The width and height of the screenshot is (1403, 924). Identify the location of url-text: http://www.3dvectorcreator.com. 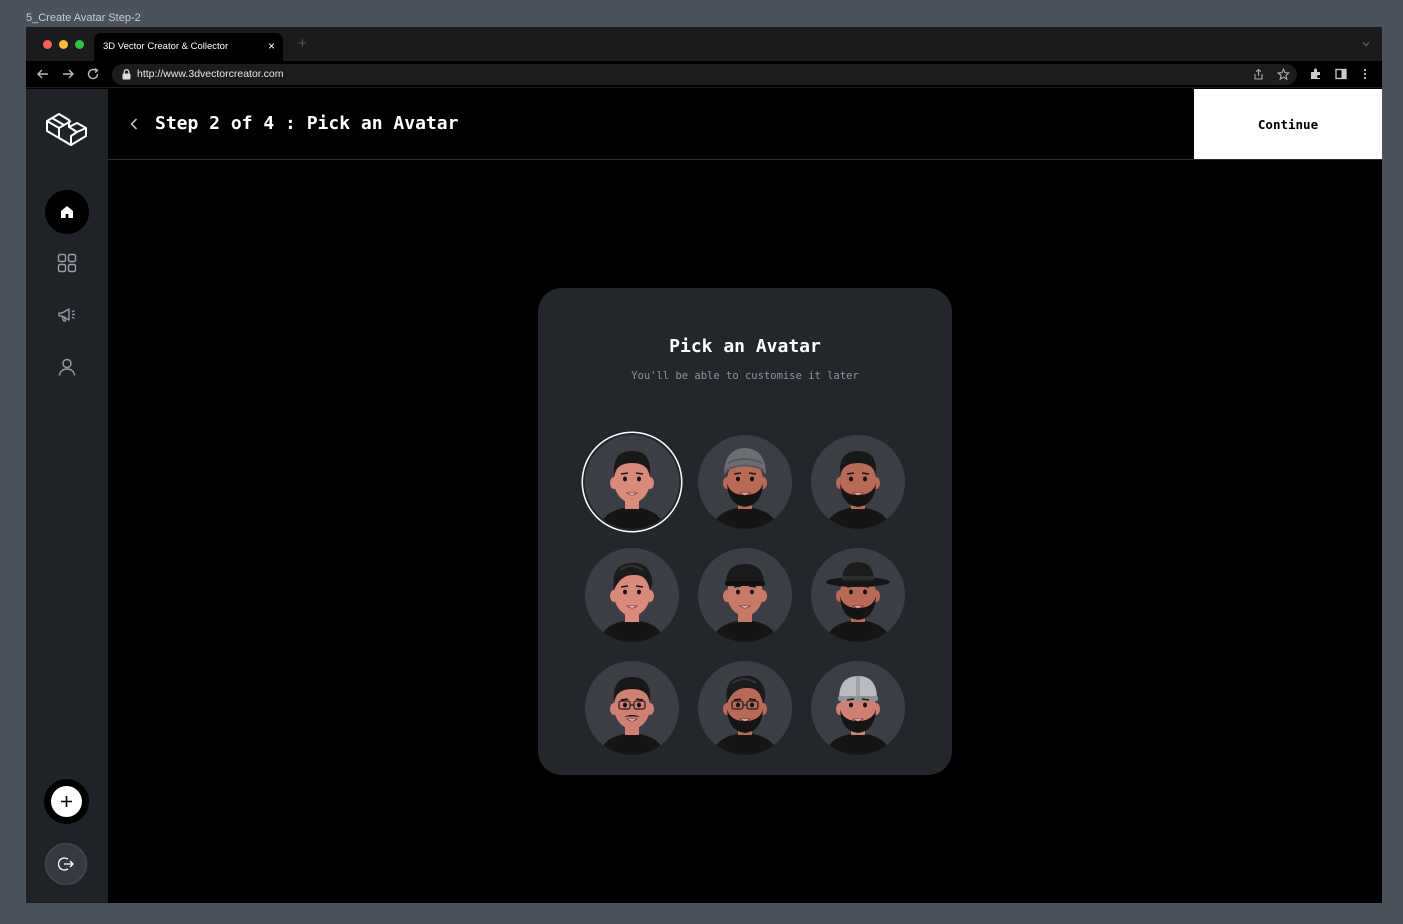
(210, 74).